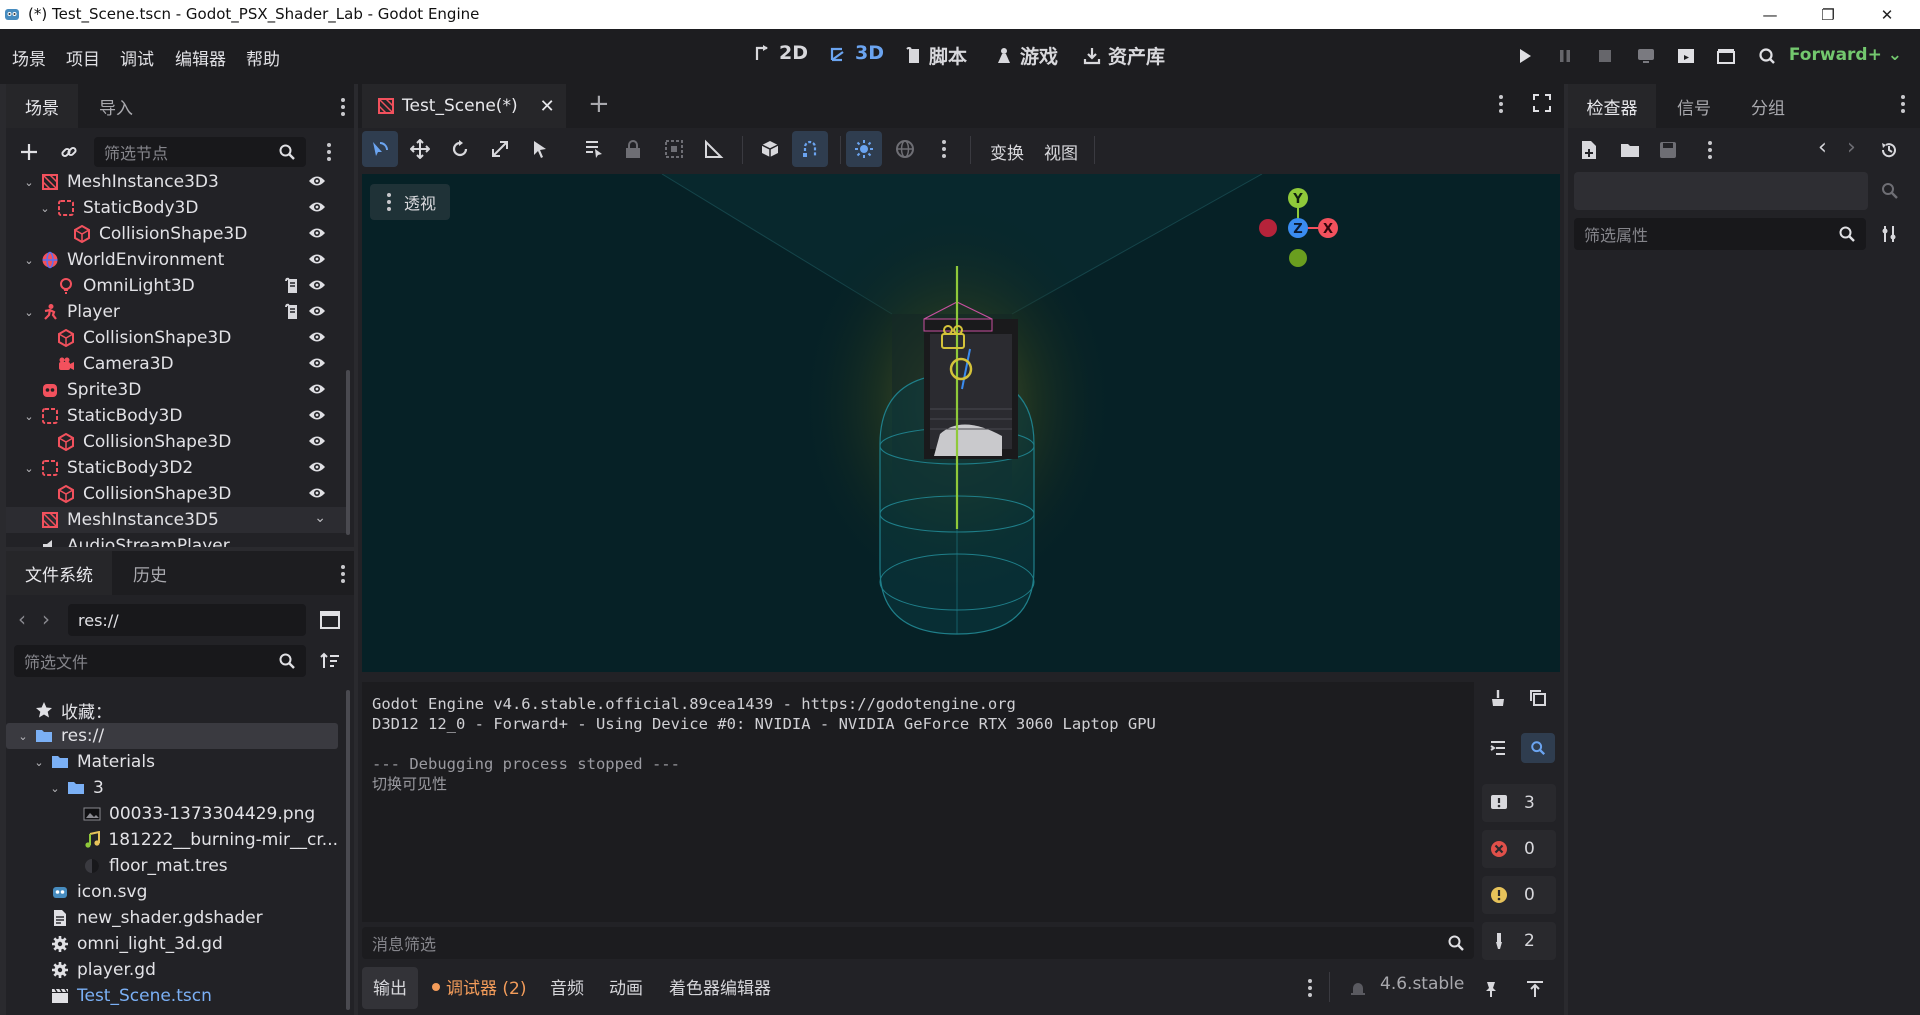 This screenshot has height=1015, width=1920. I want to click on scale-icon, so click(500, 149).